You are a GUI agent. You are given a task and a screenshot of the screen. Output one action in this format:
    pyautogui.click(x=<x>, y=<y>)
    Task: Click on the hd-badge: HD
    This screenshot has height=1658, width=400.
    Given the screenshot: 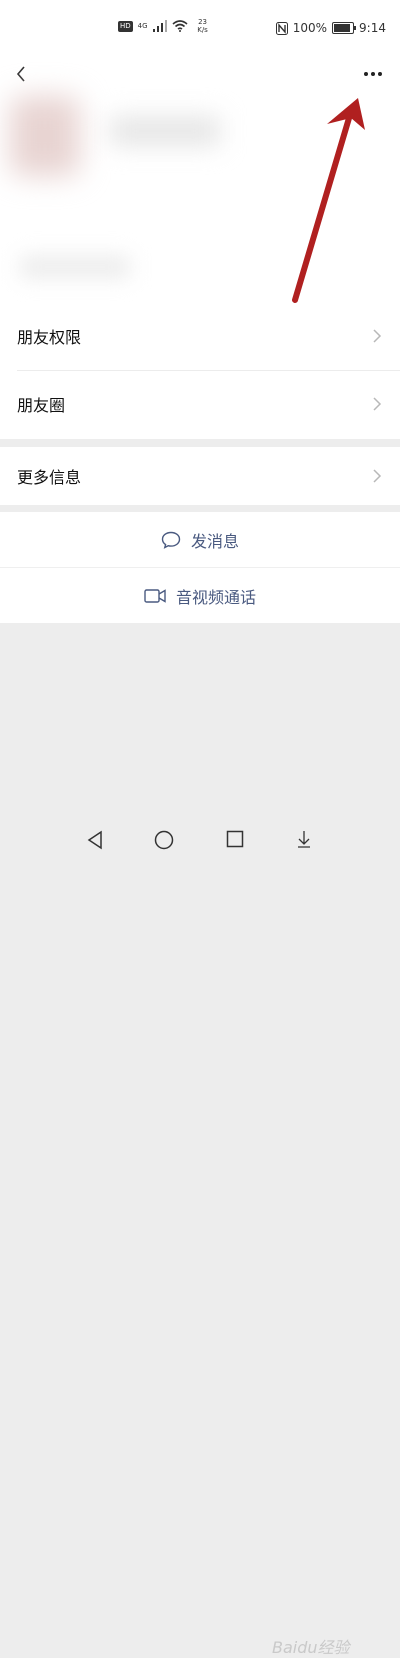 What is the action you would take?
    pyautogui.click(x=125, y=26)
    